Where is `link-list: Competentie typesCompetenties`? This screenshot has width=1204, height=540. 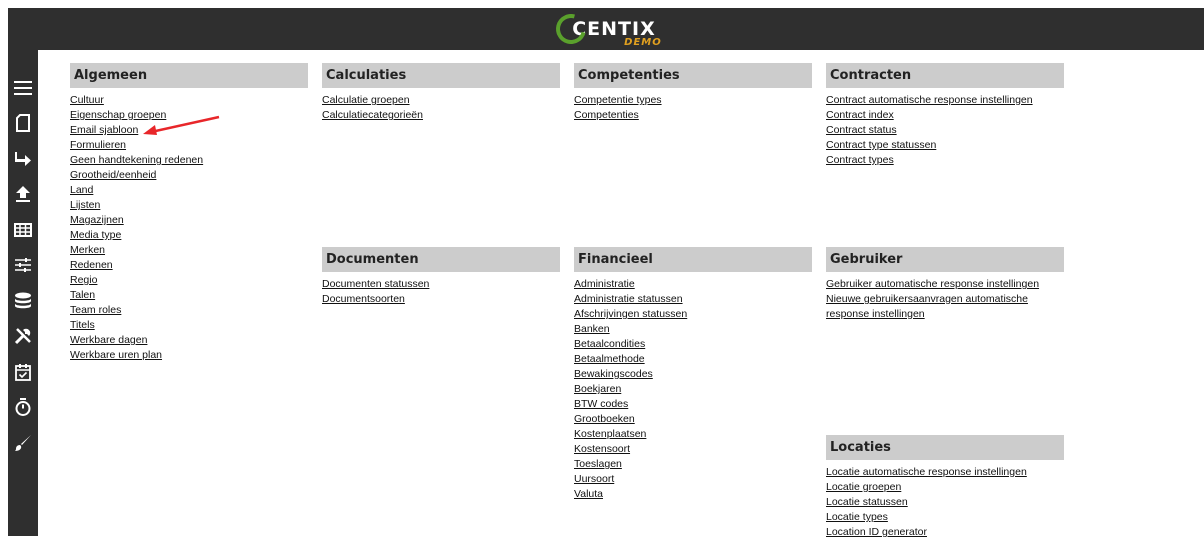
link-list: Competentie typesCompetenties is located at coordinates (693, 105).